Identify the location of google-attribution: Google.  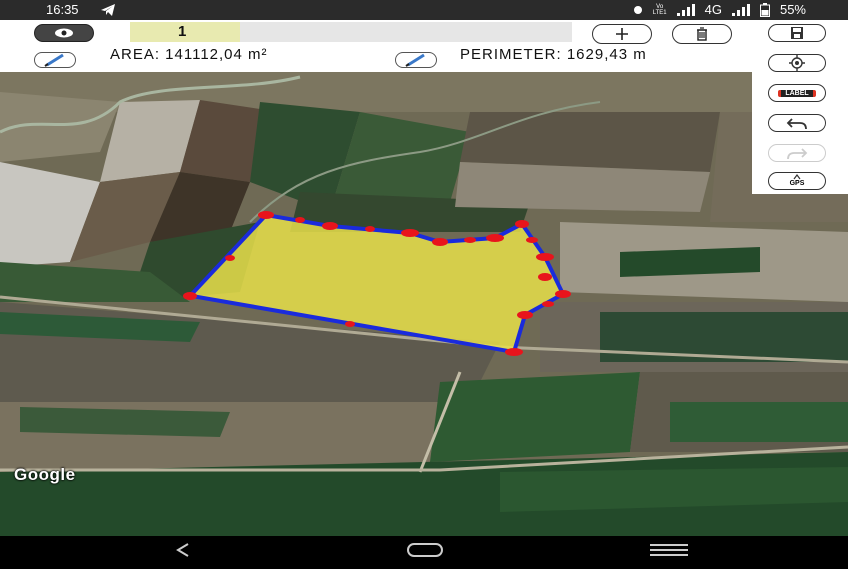
(45, 474).